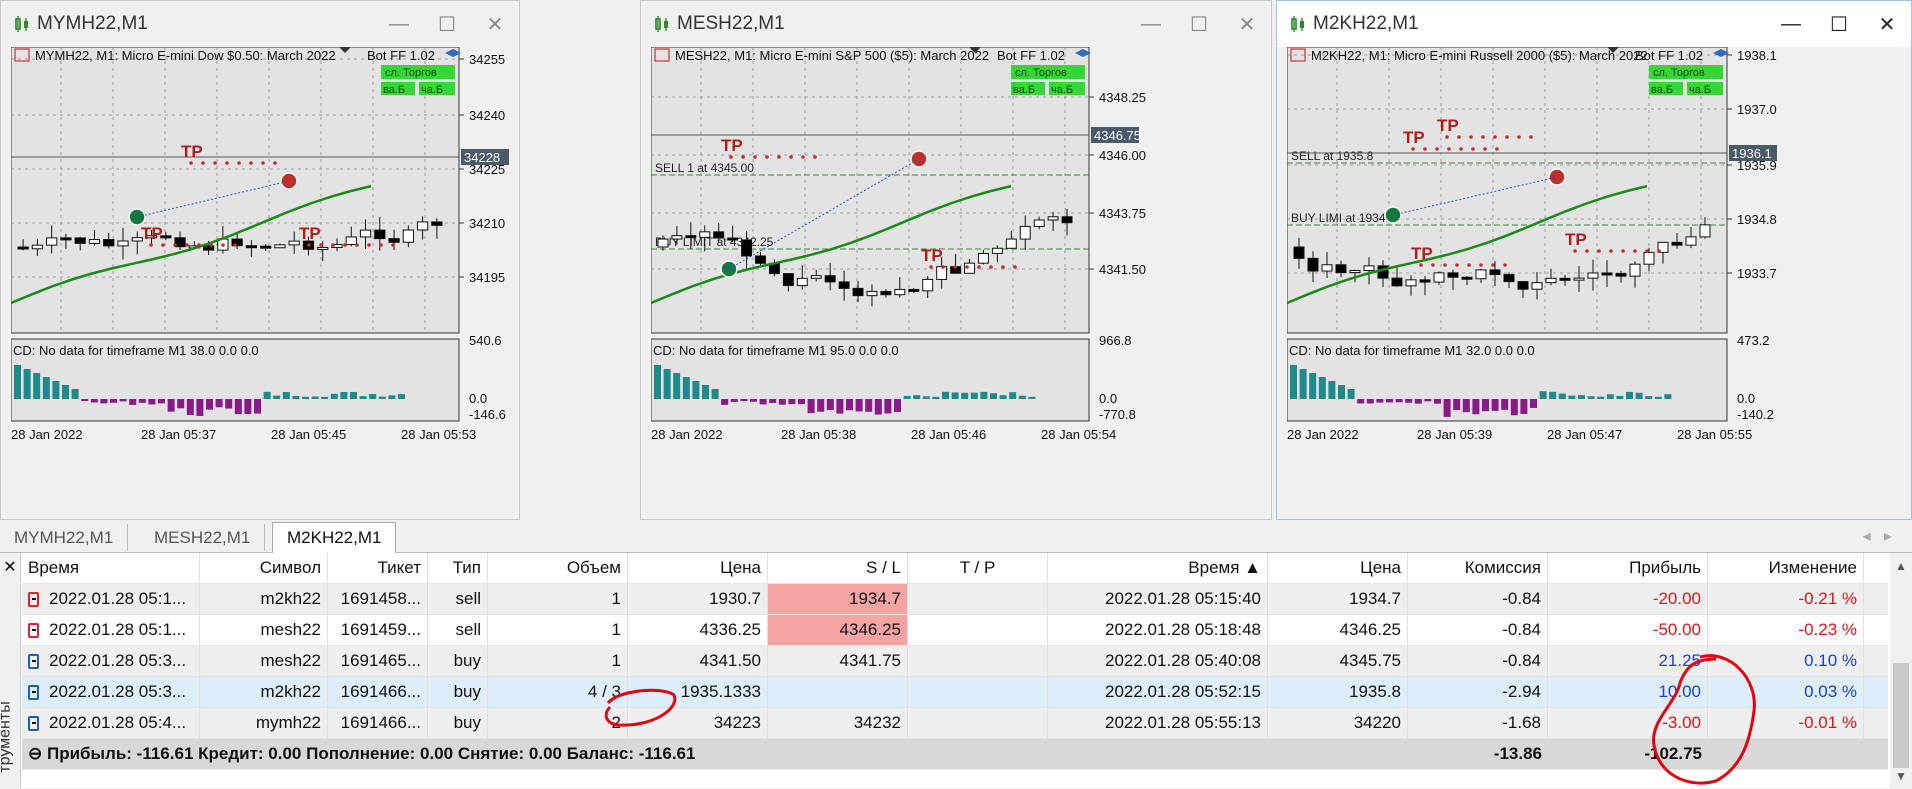  I want to click on column-header: Прибыль, so click(1628, 568).